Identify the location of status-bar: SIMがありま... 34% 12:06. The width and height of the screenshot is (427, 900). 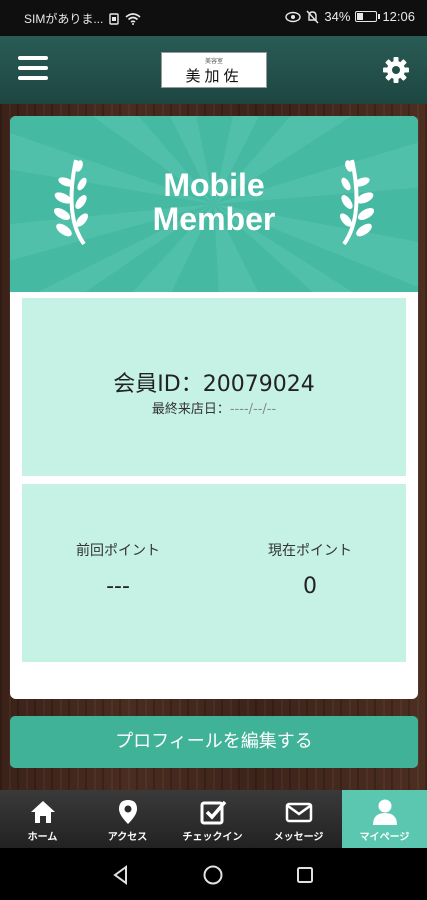
(213, 18).